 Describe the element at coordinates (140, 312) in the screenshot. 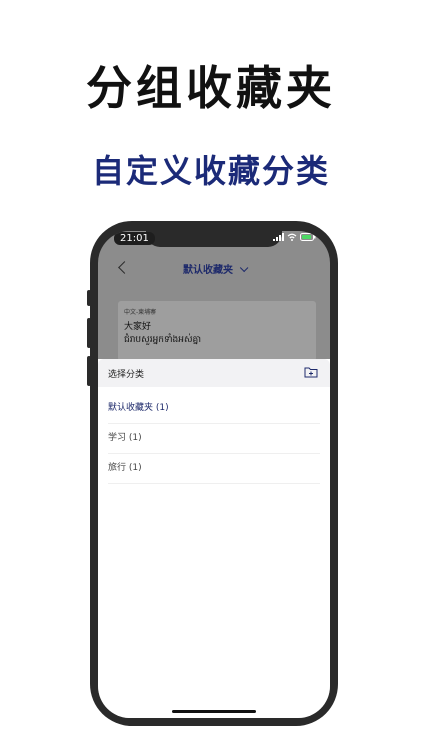

I see `language-pair-label: 中文-柬埔寨` at that location.